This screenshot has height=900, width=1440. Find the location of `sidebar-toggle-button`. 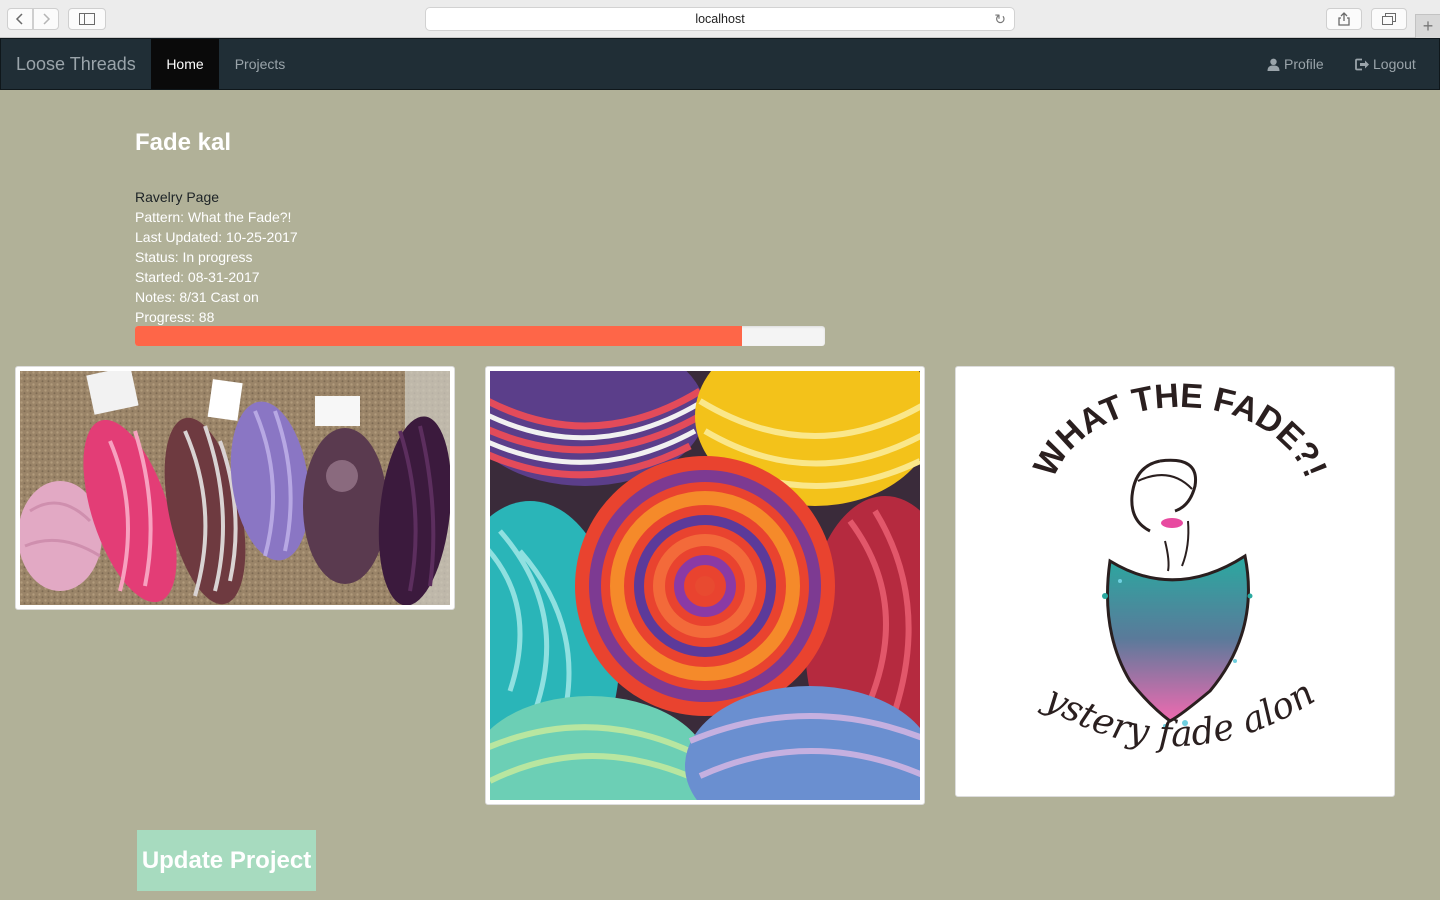

sidebar-toggle-button is located at coordinates (87, 19).